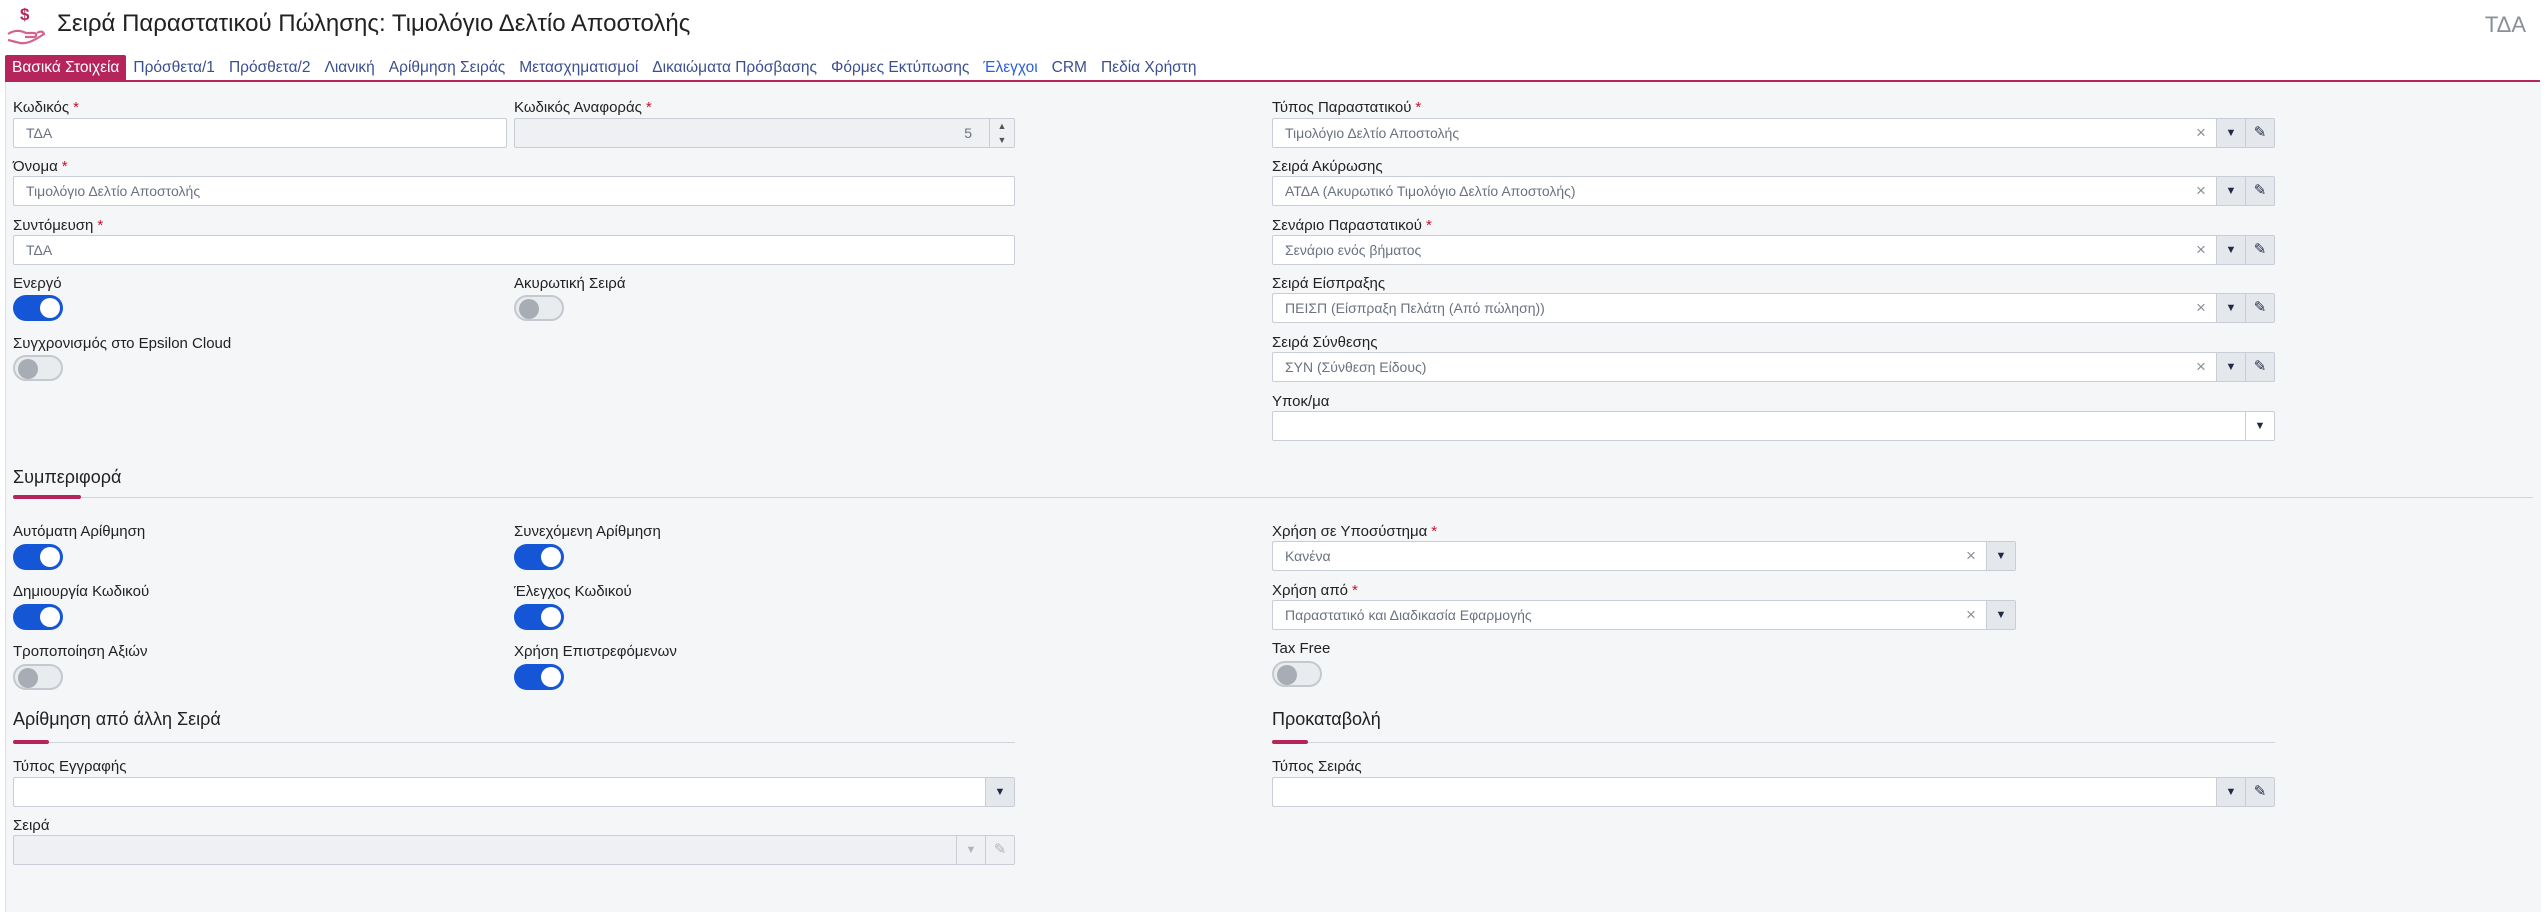 The image size is (2548, 912). Describe the element at coordinates (1010, 68) in the screenshot. I see `tab-checks: Έλεγχοι` at that location.